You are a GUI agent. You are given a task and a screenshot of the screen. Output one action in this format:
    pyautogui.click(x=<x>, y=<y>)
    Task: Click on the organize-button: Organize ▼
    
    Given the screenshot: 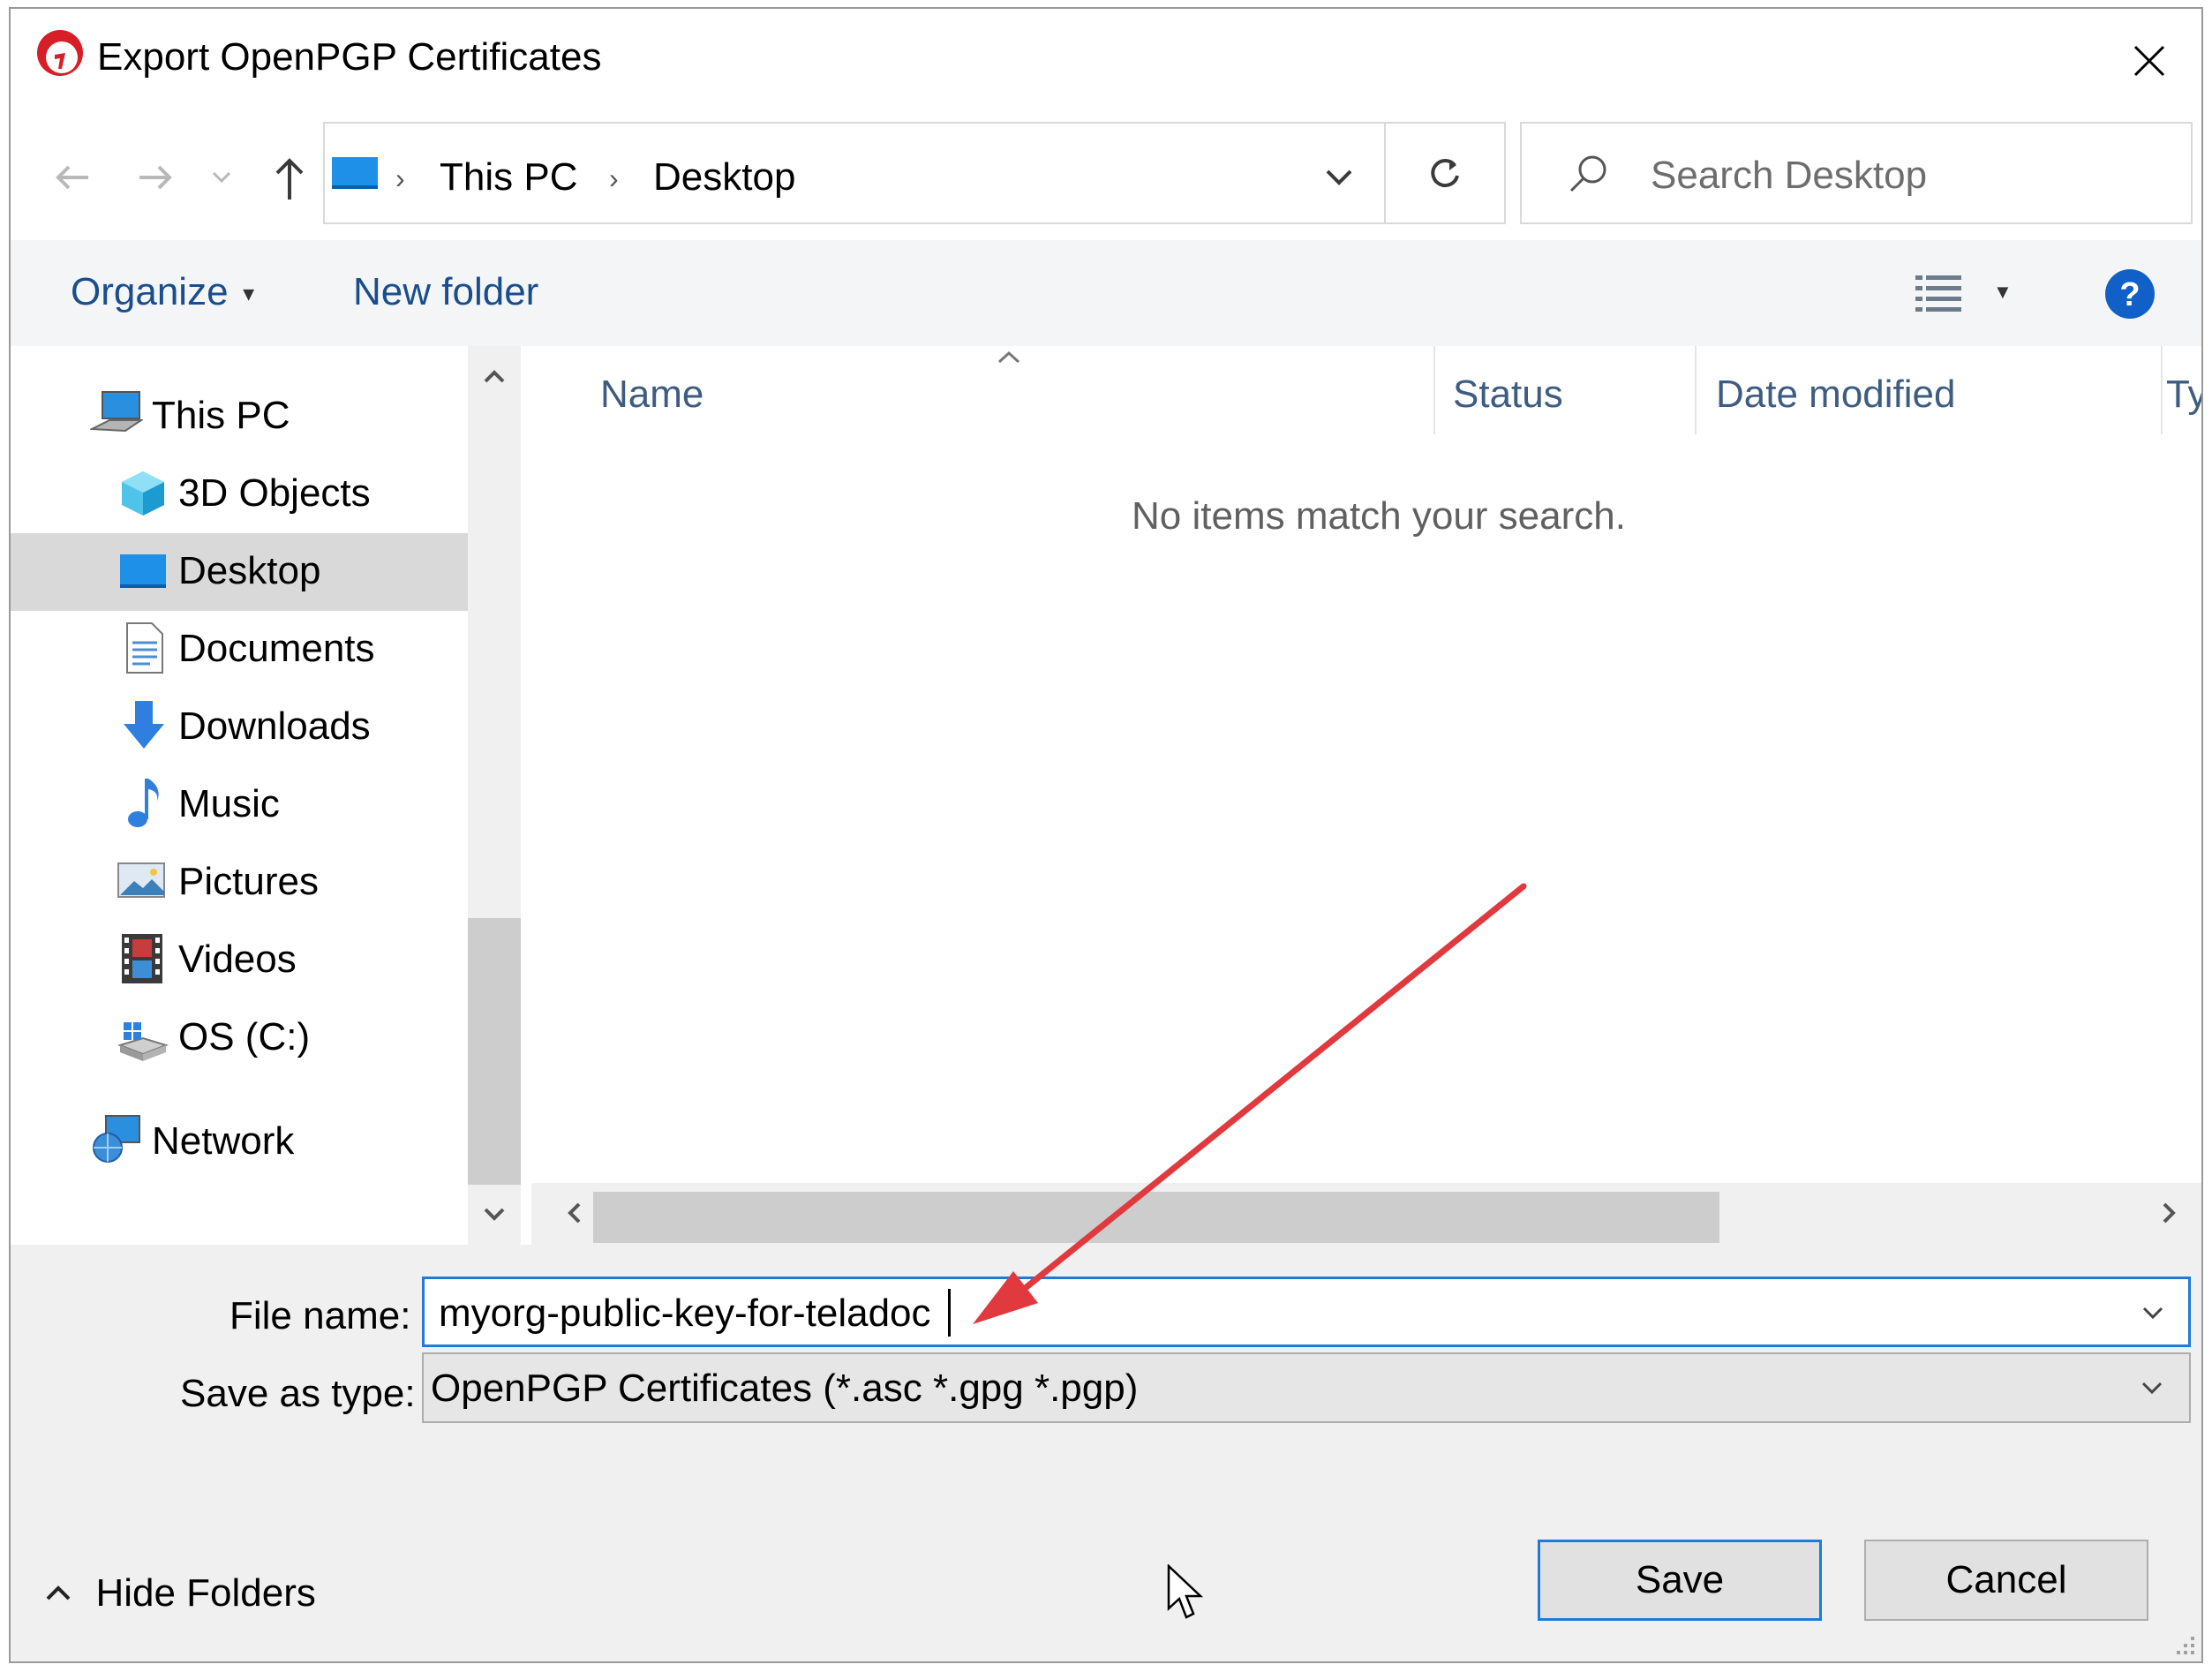 What is the action you would take?
    pyautogui.click(x=165, y=292)
    